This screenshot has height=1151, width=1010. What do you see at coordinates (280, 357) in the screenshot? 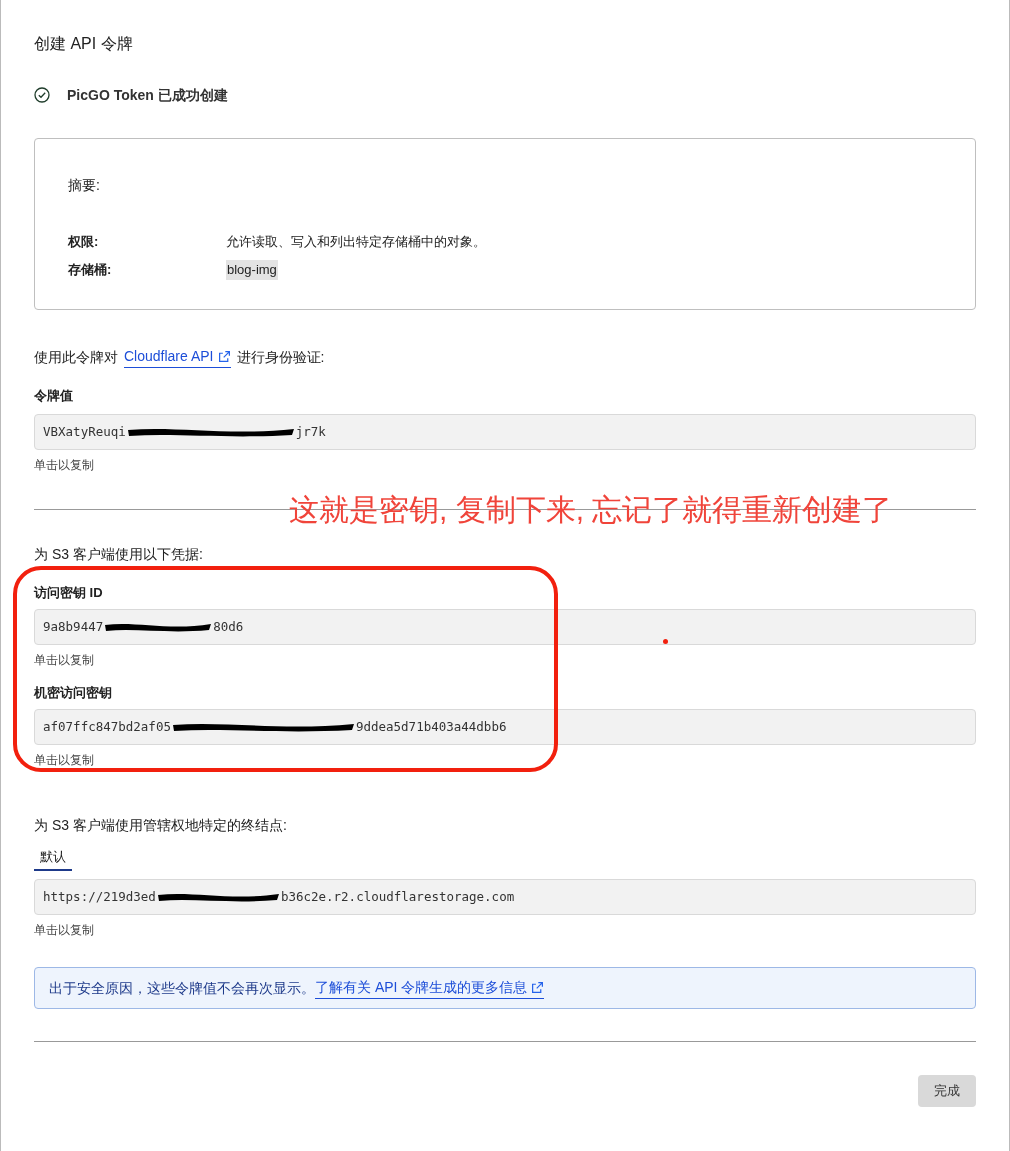
I see `auth-text: 进行身份验证:` at bounding box center [280, 357].